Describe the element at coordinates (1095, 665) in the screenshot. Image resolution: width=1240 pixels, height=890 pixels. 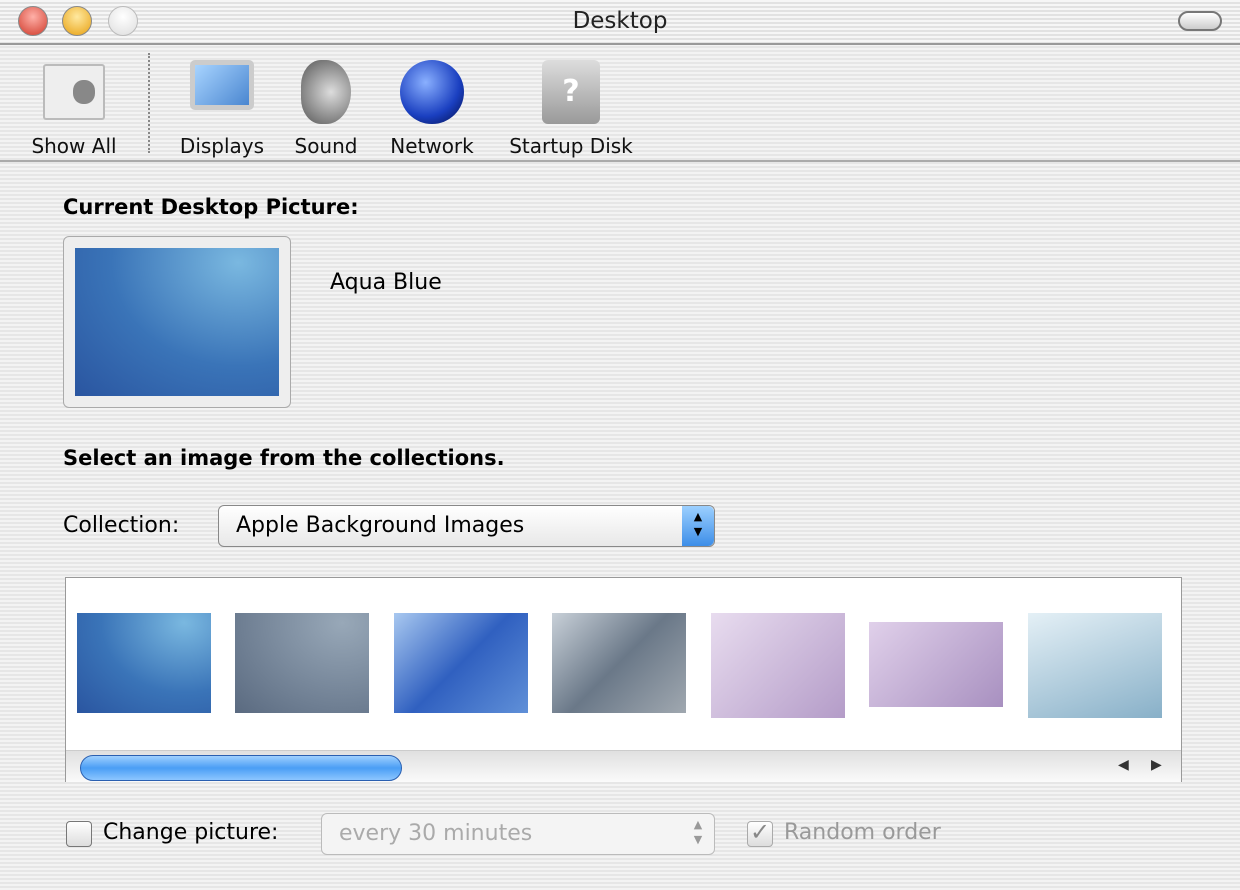
I see `thumbnail-aqua-teal` at that location.